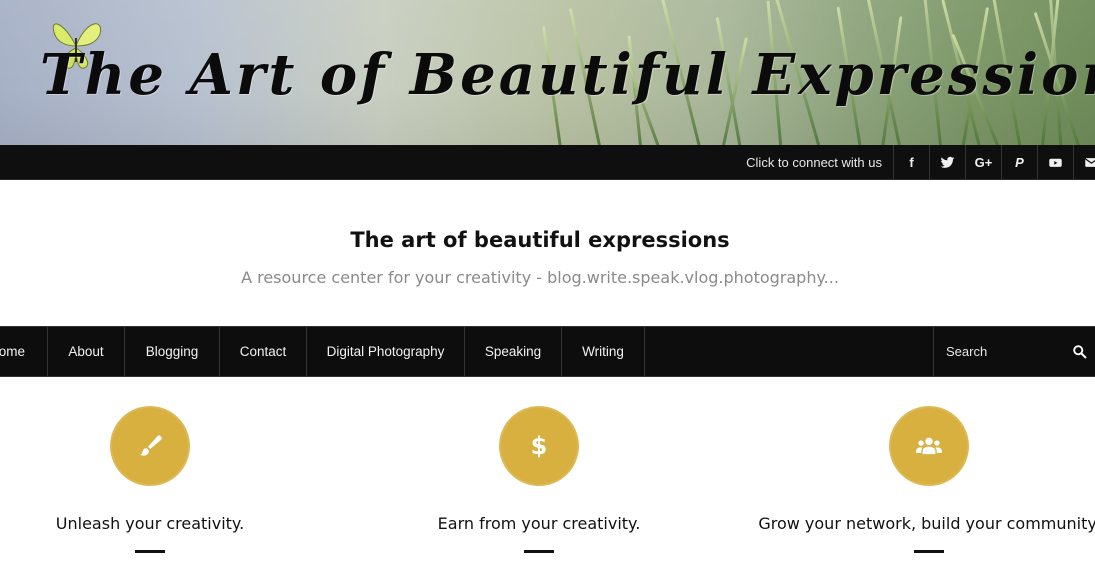  Describe the element at coordinates (386, 351) in the screenshot. I see `nav-item-digital-photography: Digital Photography` at that location.